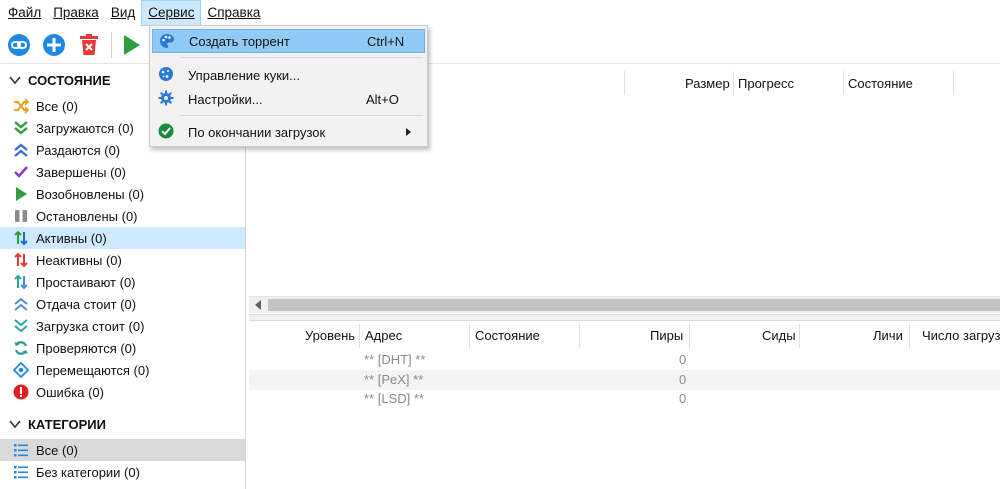 This screenshot has height=489, width=1000. I want to click on delete-icon, so click(89, 44).